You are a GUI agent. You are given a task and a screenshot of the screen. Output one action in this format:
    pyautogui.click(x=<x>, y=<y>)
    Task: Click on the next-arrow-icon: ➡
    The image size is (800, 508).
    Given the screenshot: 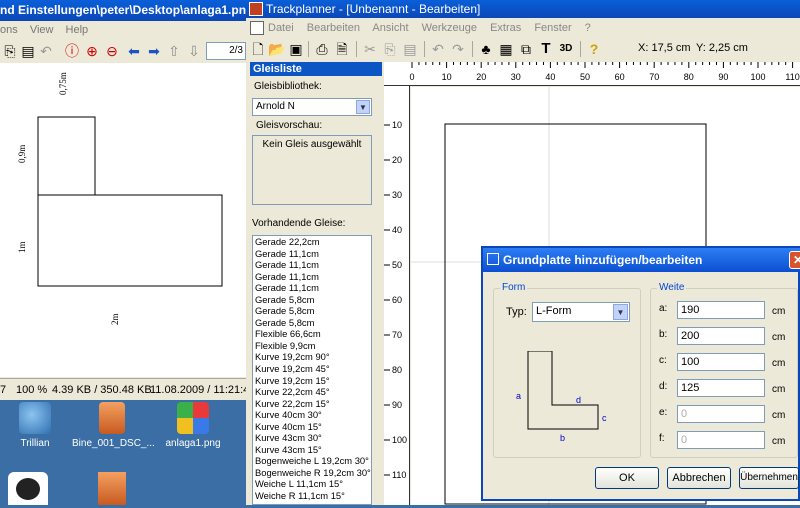 What is the action you would take?
    pyautogui.click(x=154, y=51)
    